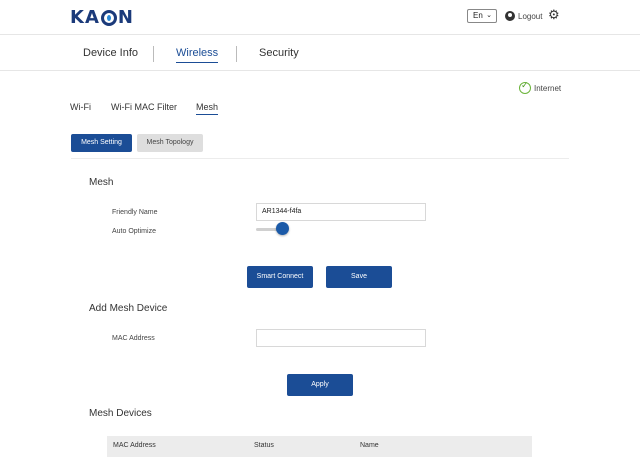 This screenshot has height=471, width=640. Describe the element at coordinates (135, 212) in the screenshot. I see `friendly-name-label: Friendly Name` at that location.